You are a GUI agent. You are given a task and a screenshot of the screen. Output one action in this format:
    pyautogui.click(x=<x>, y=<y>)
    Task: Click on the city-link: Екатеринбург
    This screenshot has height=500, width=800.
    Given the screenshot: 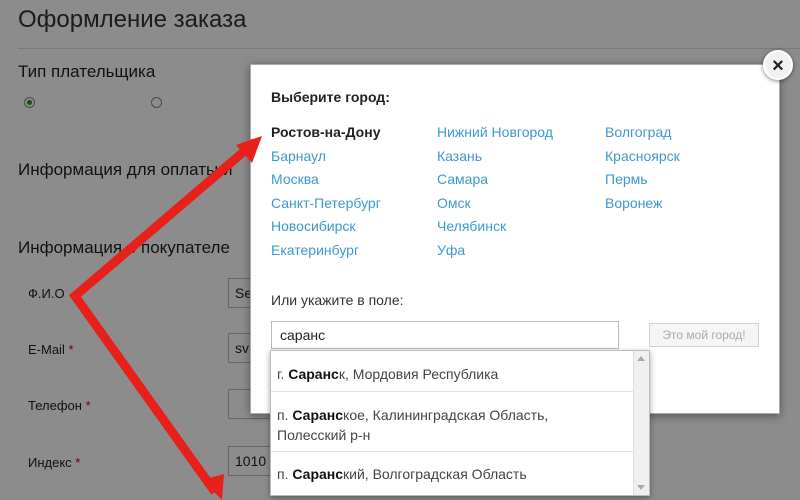 What is the action you would take?
    pyautogui.click(x=326, y=251)
    